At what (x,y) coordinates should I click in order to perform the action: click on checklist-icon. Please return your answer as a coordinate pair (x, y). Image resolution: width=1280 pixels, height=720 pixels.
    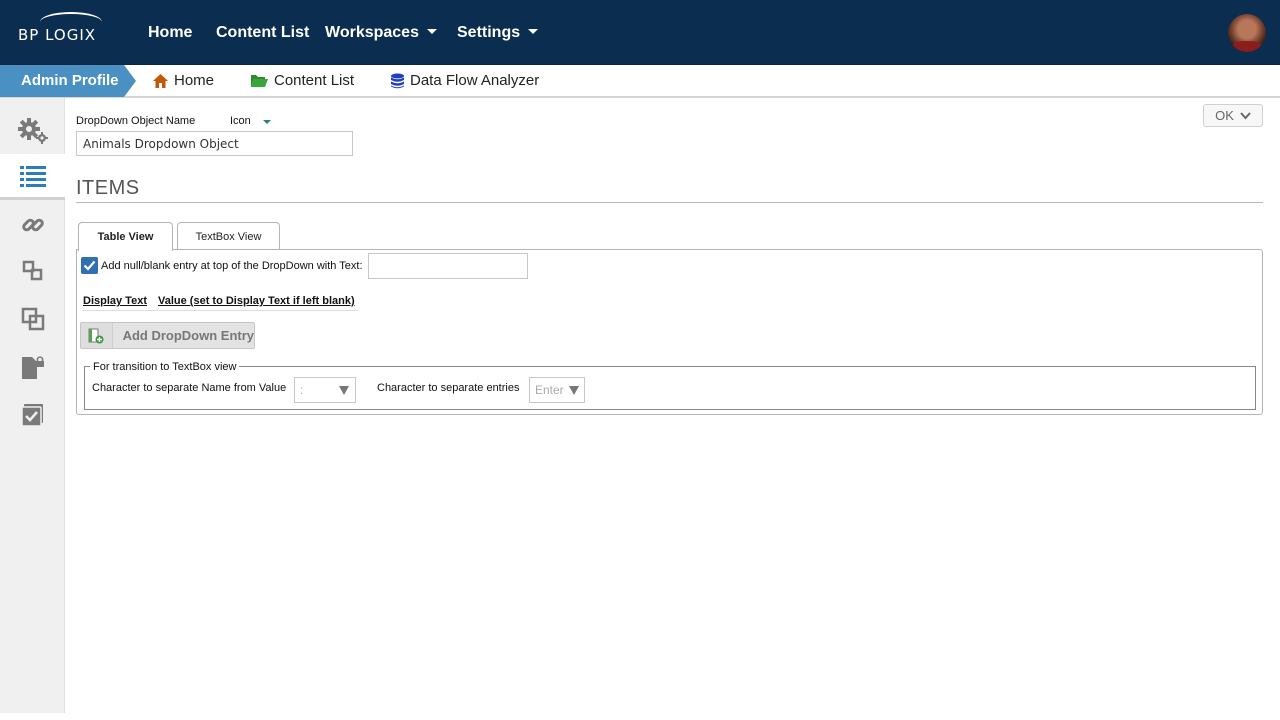
    Looking at the image, I should click on (31, 415).